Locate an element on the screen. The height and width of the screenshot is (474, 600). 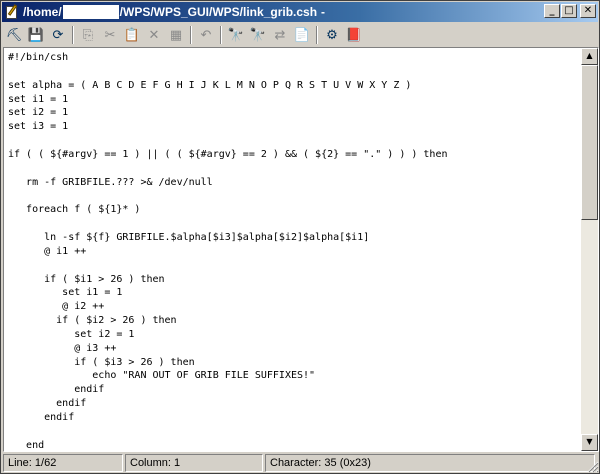
code-line: #!/bin/csh is located at coordinates (38, 57).